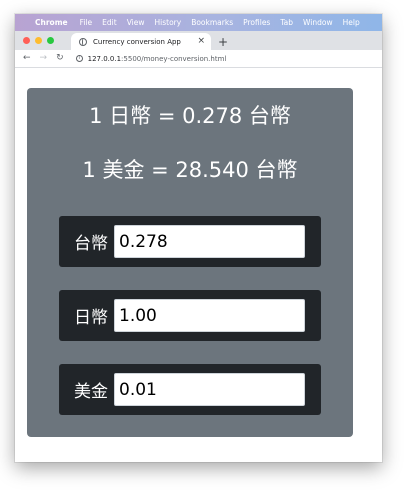 This screenshot has width=413, height=493. What do you see at coordinates (190, 170) in the screenshot?
I see `rate-usd-twd: 1 美金 = 28.540 台幣` at bounding box center [190, 170].